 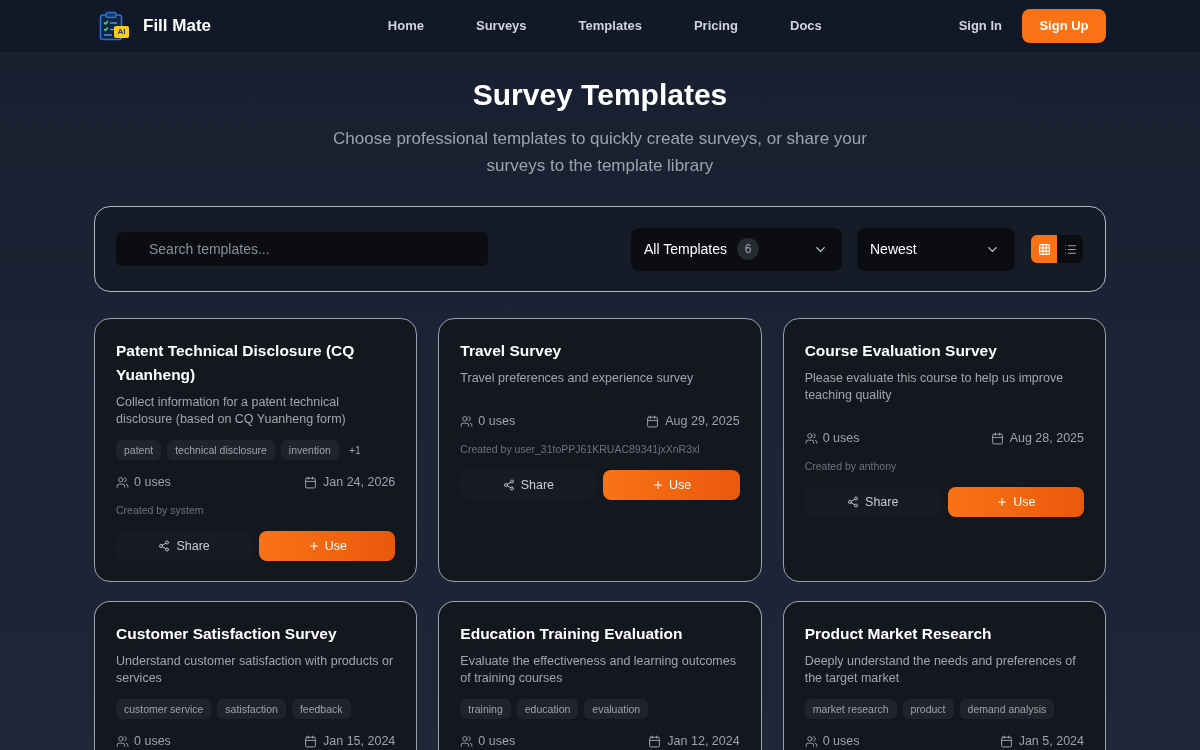 I want to click on created-date: Jan 5, 2024, so click(x=1051, y=741).